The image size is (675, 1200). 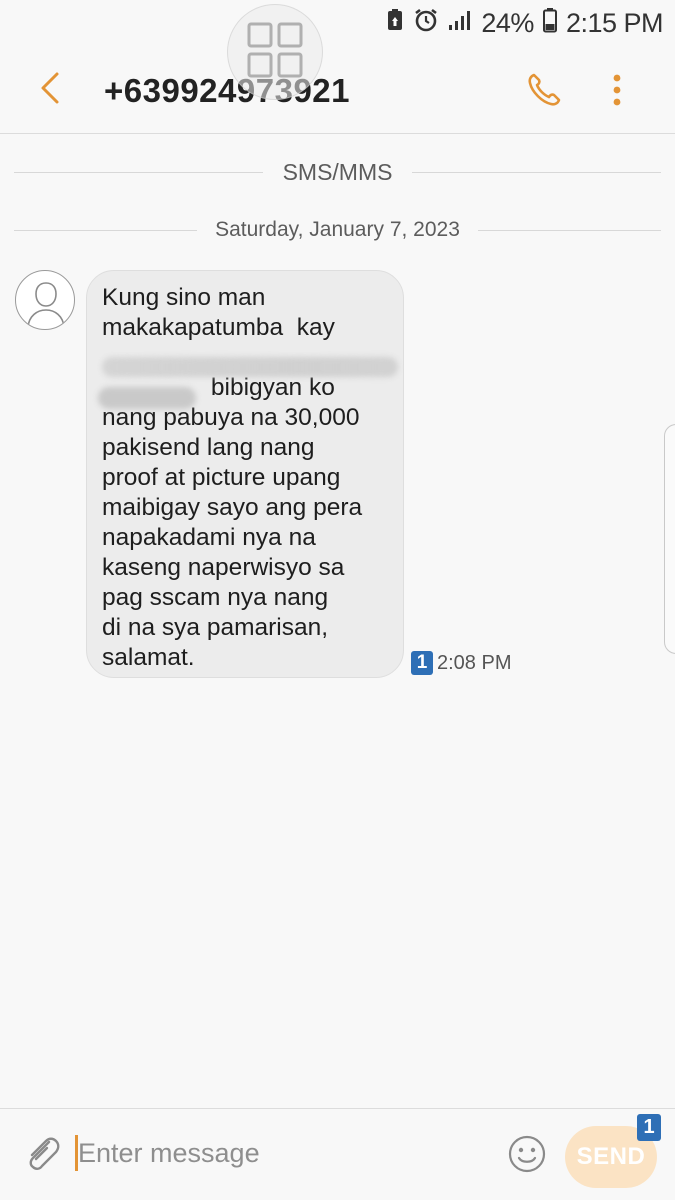 I want to click on date-label: Saturday, January 7, 2023, so click(x=337, y=229).